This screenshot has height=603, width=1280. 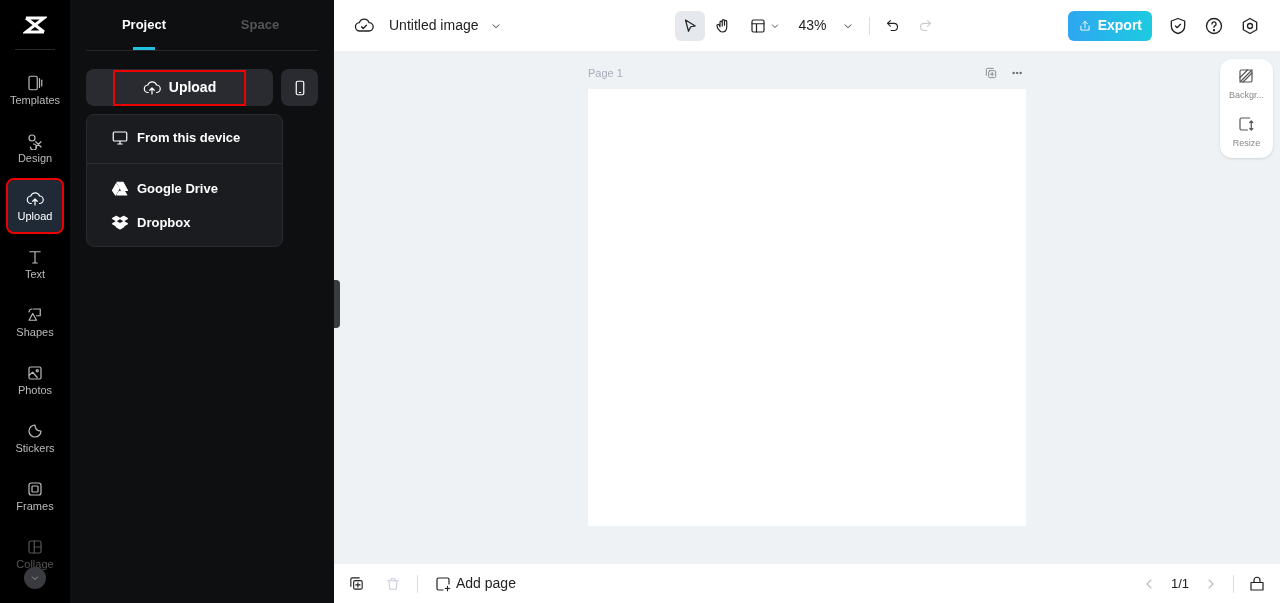 I want to click on add-page-button: Add page, so click(x=475, y=583).